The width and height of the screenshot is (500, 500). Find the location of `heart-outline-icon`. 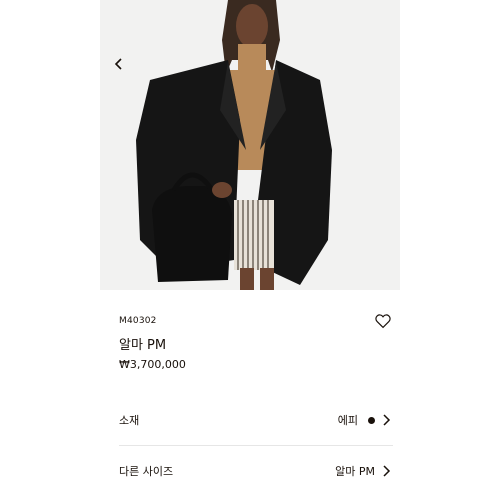

heart-outline-icon is located at coordinates (383, 321).